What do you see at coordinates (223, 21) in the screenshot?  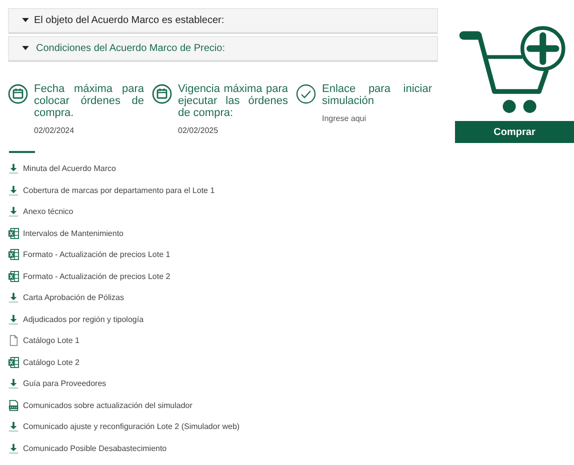 I see `accordion-header: El objeto del Acuerdo Marco es establecer:` at bounding box center [223, 21].